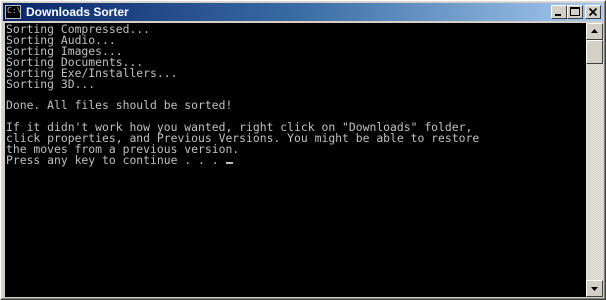 The height and width of the screenshot is (300, 606). I want to click on caption-buttons, so click(576, 12).